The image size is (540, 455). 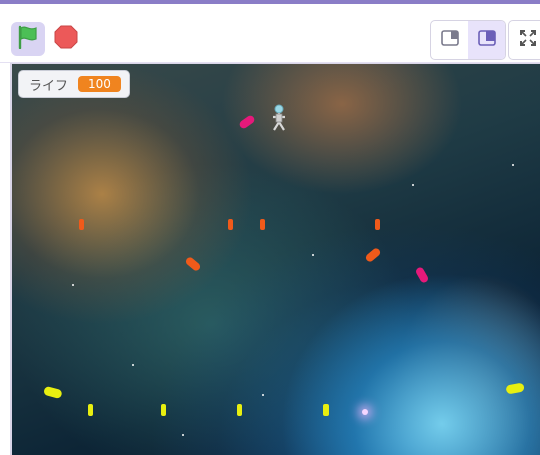 I want to click on stage-toolbar, so click(x=270, y=33).